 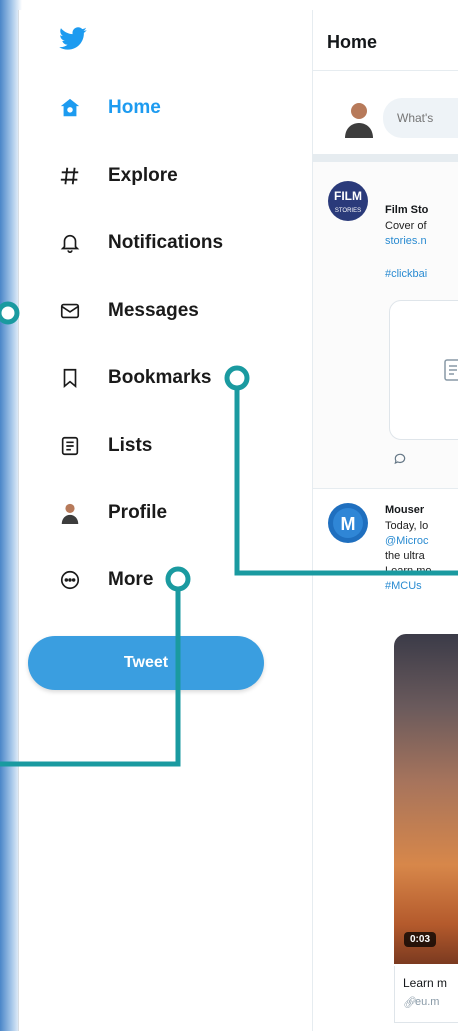 I want to click on envelope-icon, so click(x=70, y=311).